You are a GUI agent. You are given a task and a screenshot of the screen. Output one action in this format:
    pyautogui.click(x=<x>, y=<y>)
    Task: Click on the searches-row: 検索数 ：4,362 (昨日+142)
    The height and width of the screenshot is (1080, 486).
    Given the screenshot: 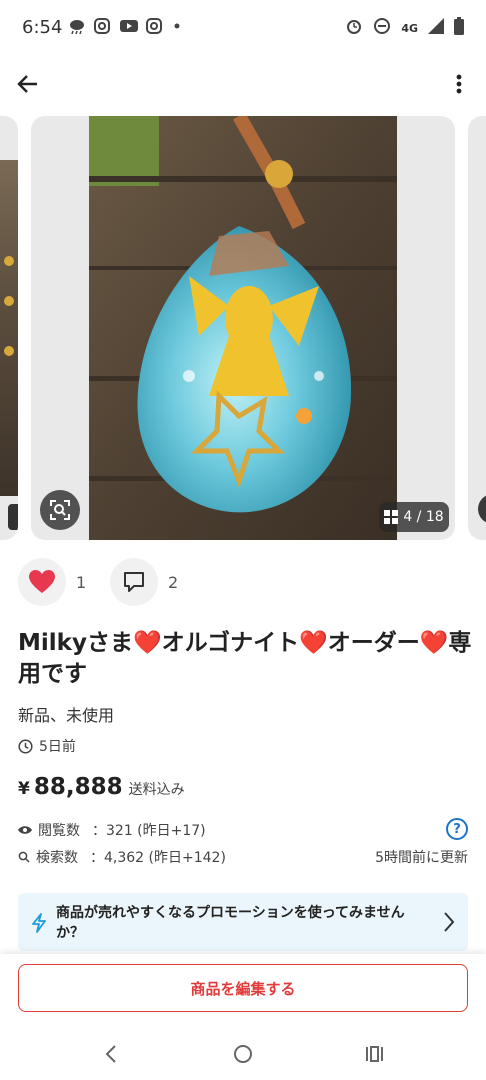 What is the action you would take?
    pyautogui.click(x=122, y=857)
    